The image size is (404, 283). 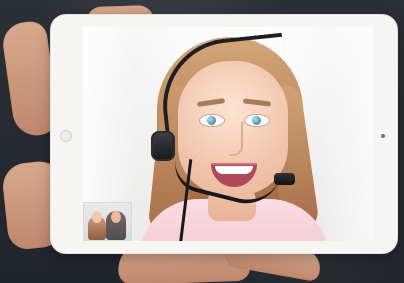 I want to click on pip-face-right, so click(x=116, y=217).